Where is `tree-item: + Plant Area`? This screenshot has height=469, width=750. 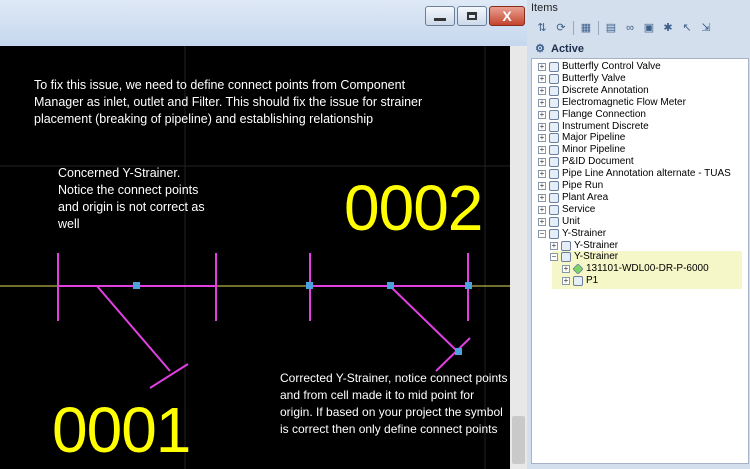 tree-item: + Plant Area is located at coordinates (573, 198).